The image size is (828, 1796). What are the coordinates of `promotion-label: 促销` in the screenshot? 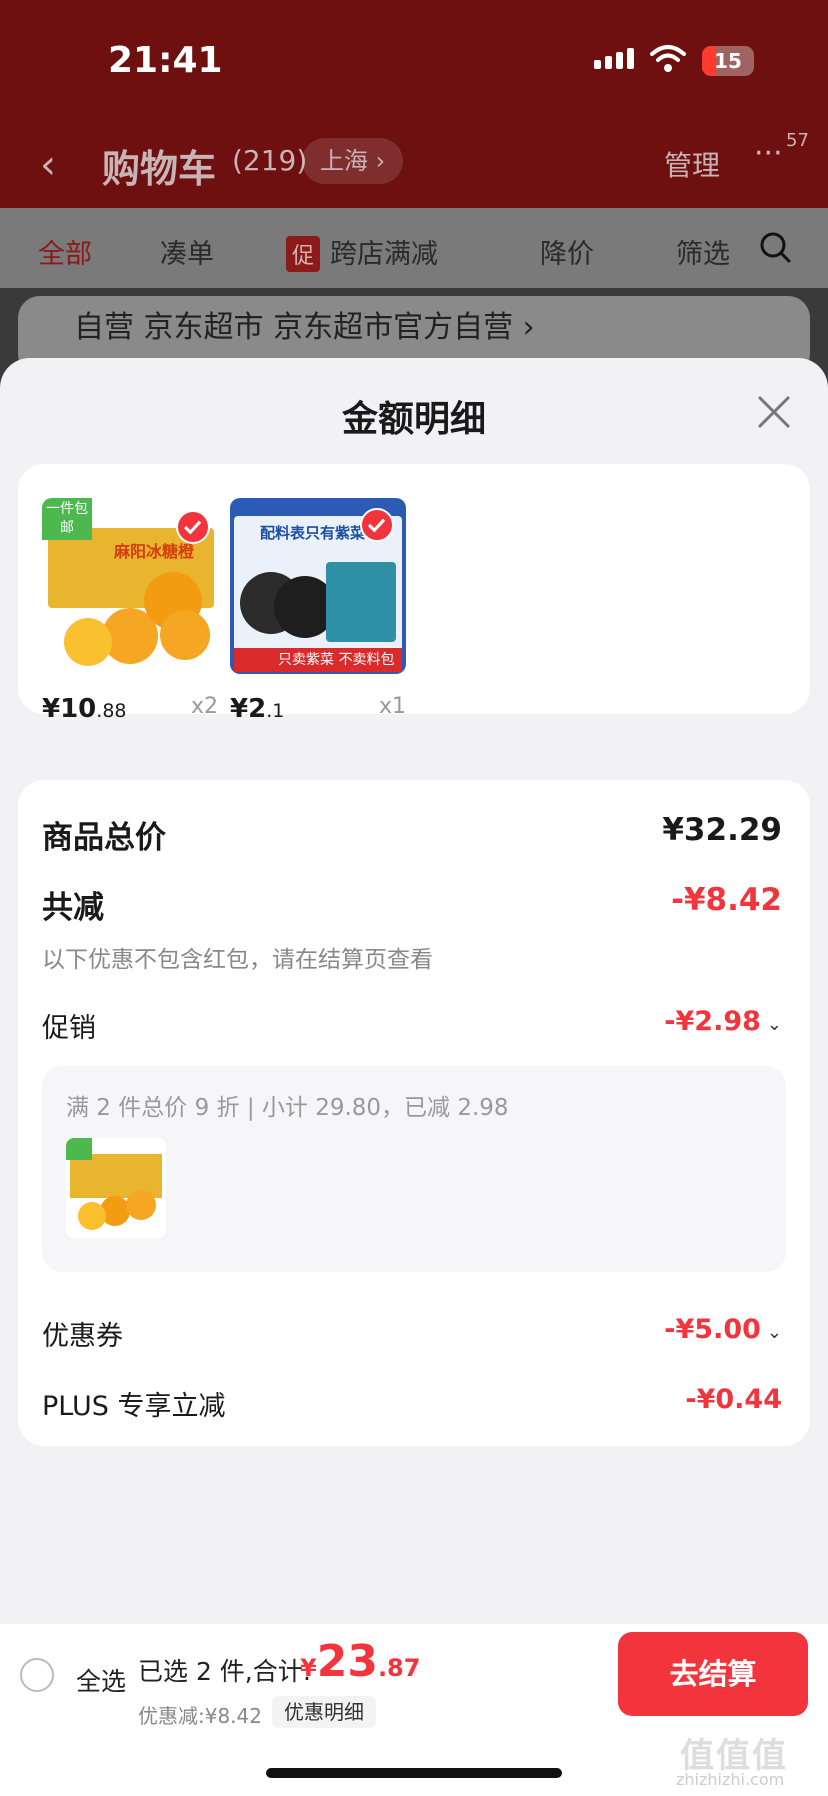 It's located at (69, 1028).